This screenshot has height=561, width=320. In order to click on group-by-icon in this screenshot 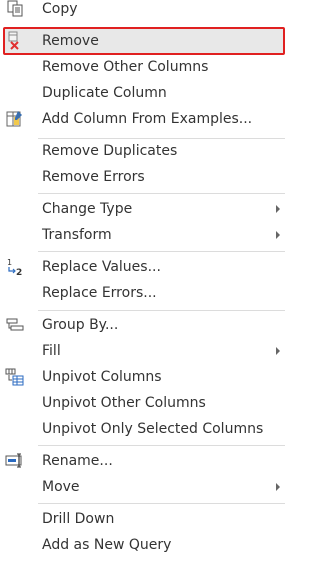, I will do `click(15, 325)`.